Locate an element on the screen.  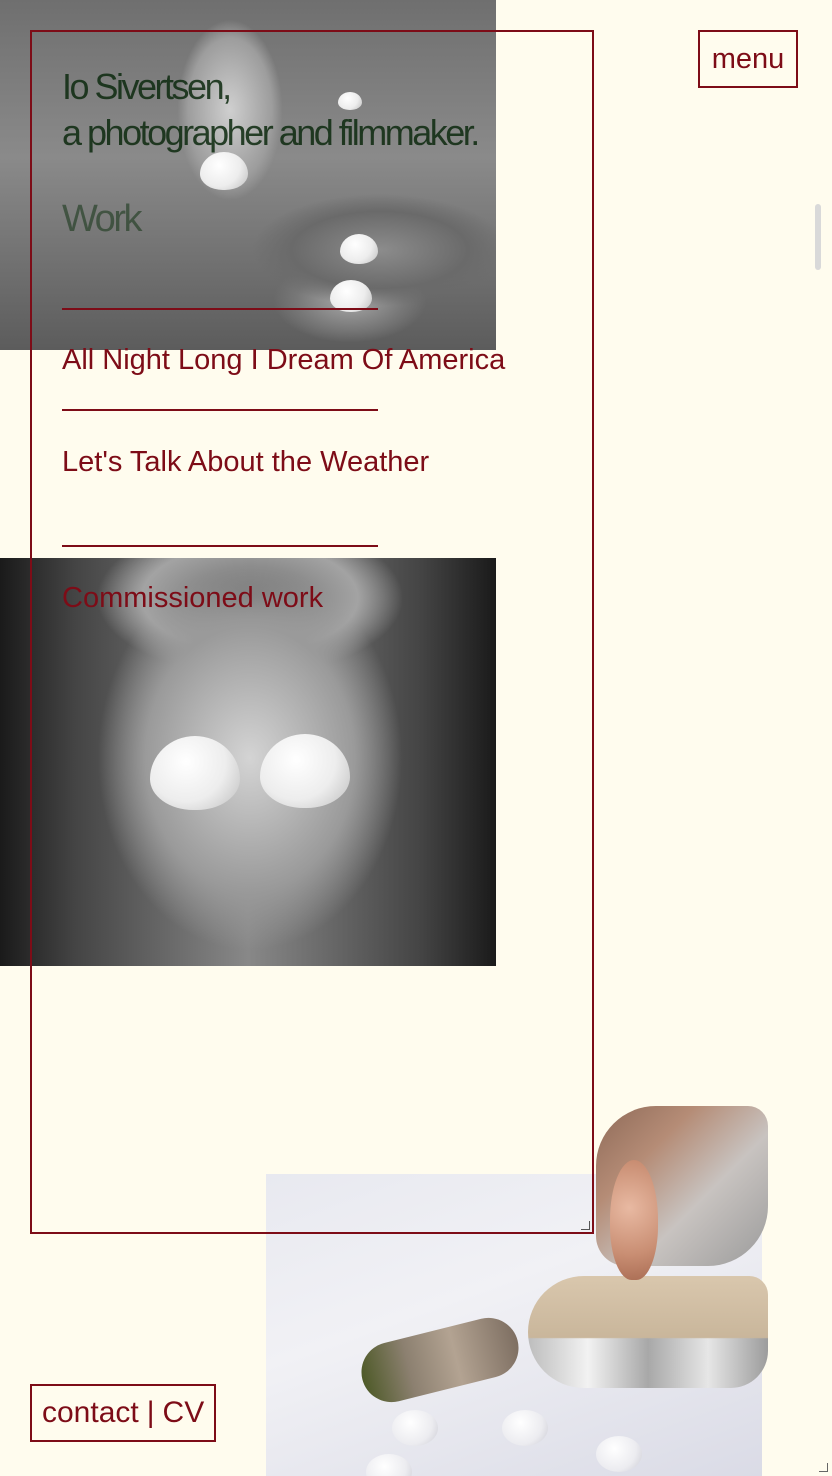
intro-description: a photographer and filmmaker. is located at coordinates (271, 132).